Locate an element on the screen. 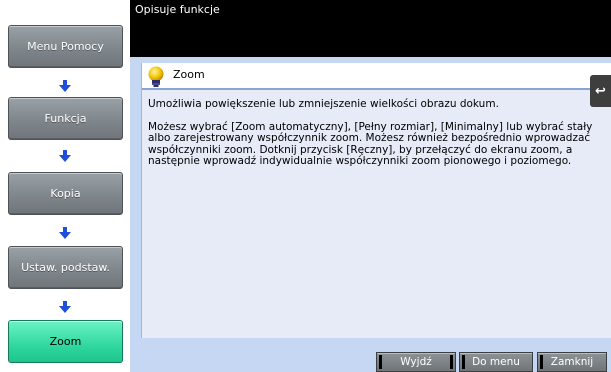 This screenshot has height=372, width=611. nav-item-label: Kopia is located at coordinates (65, 193).